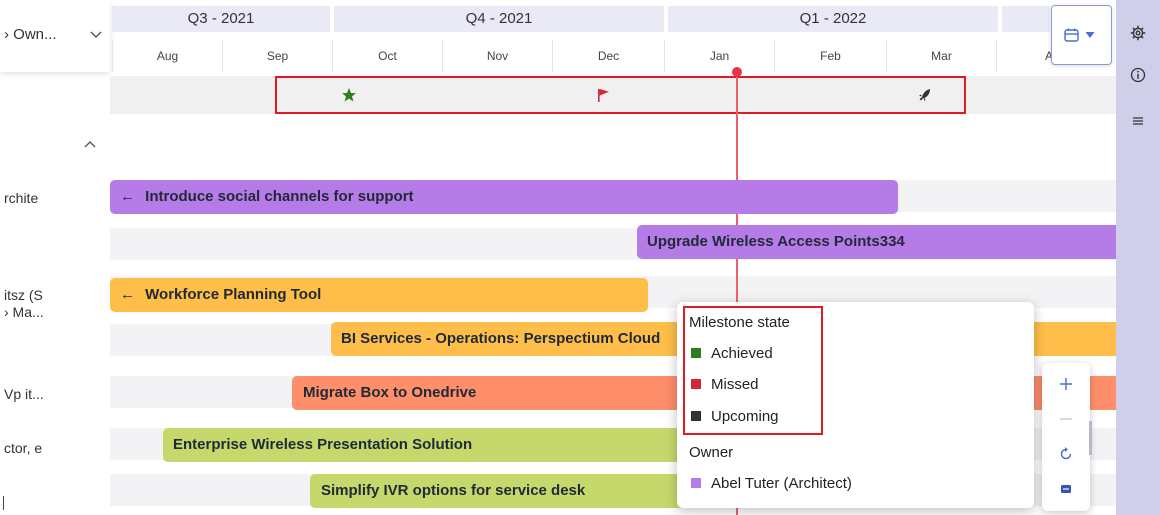 The image size is (1160, 515). Describe the element at coordinates (1071, 35) in the screenshot. I see `calendar-icon` at that location.